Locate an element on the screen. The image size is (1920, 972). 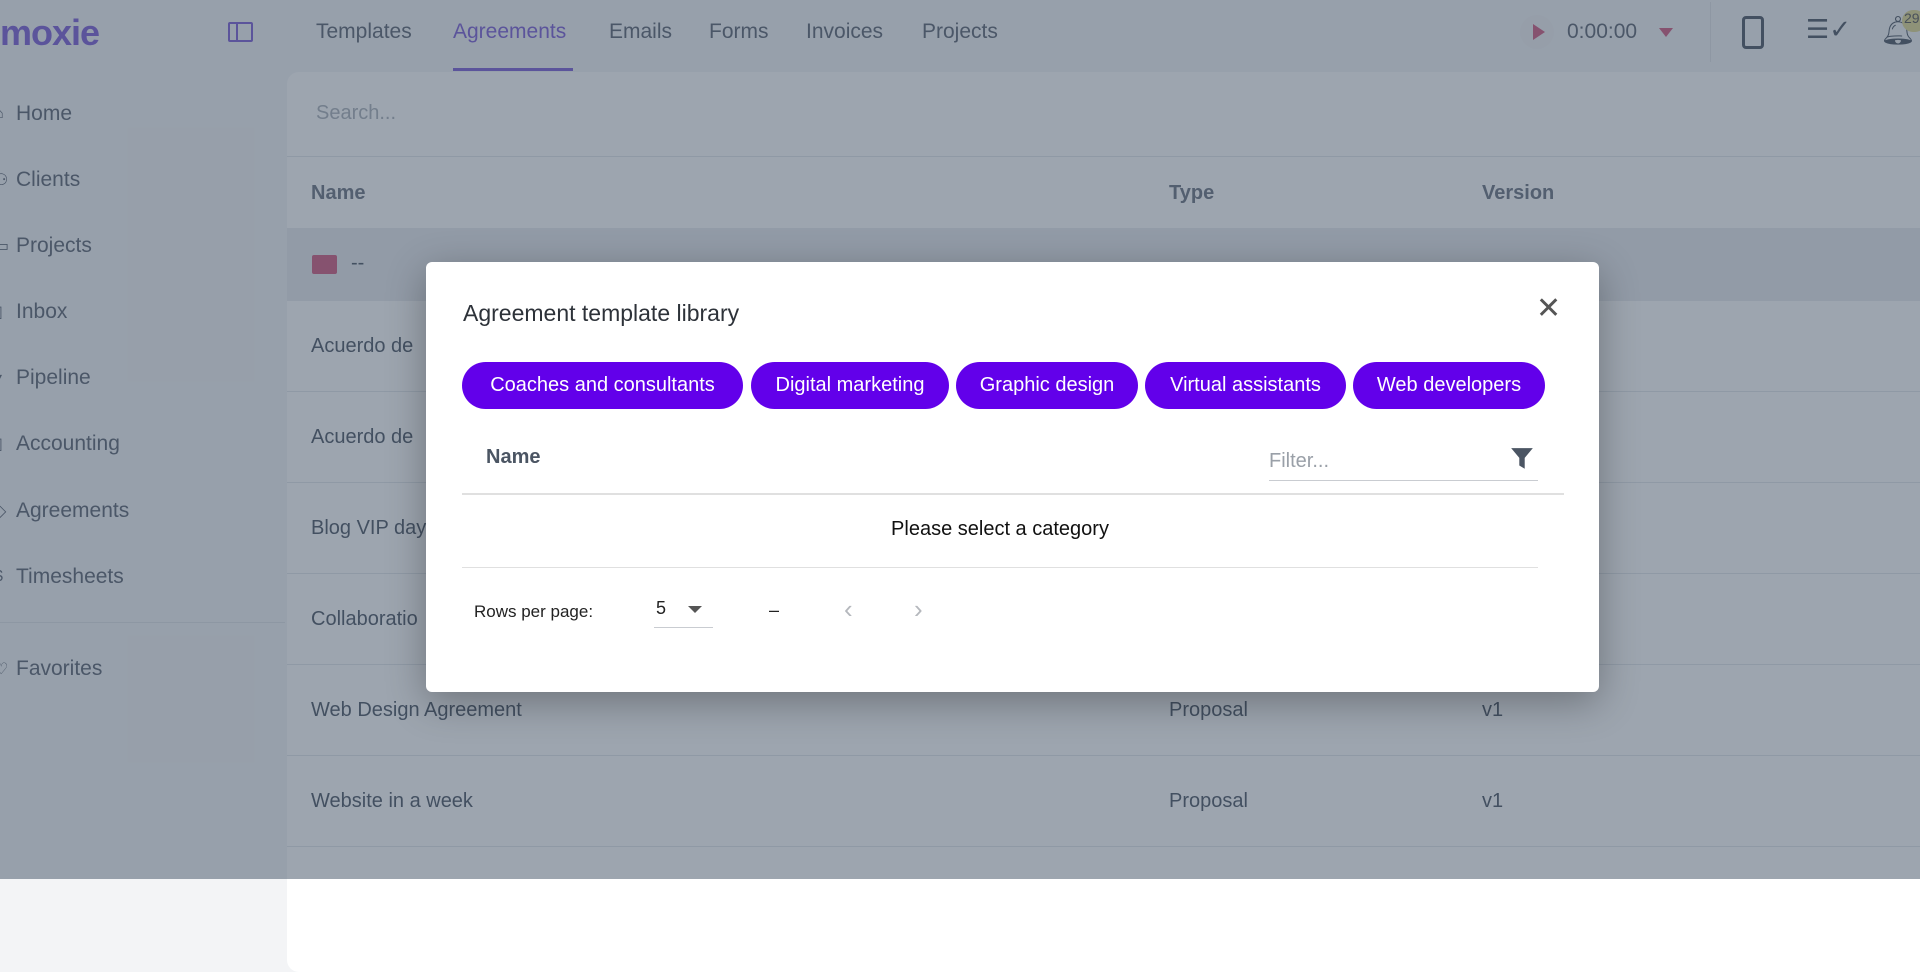
category-digital-marketing: Digital marketing is located at coordinates (850, 385).